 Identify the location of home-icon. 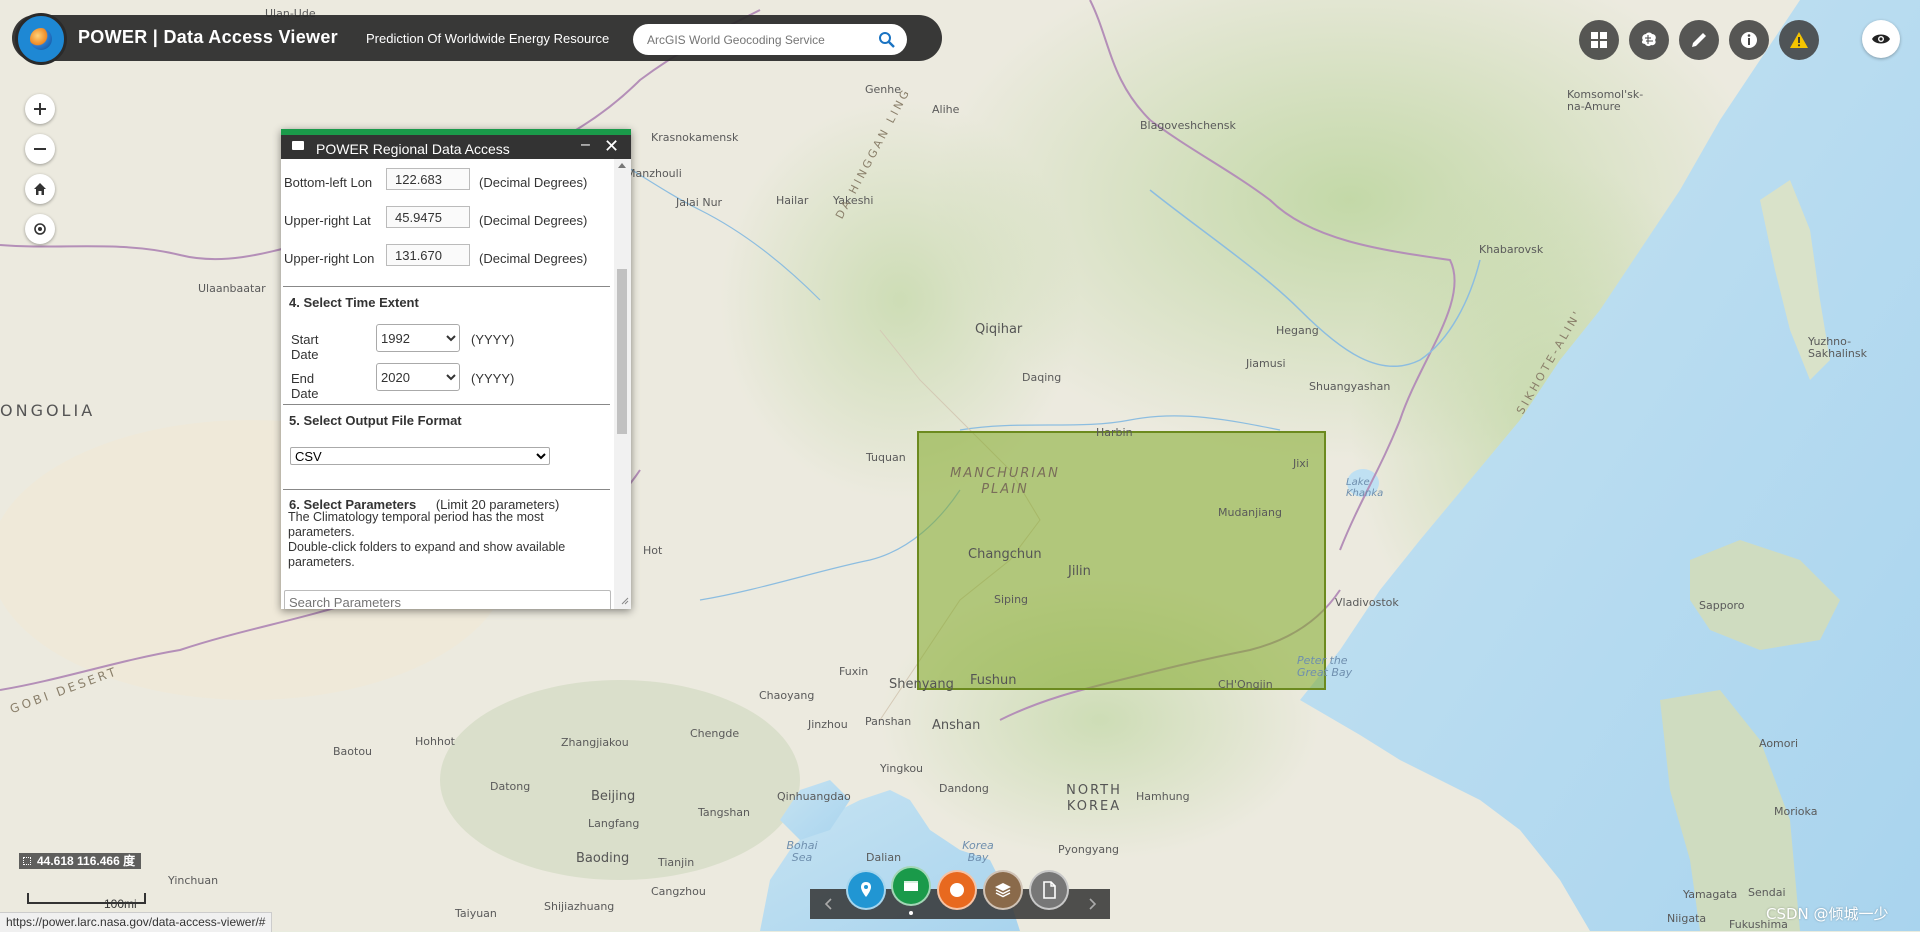
(40, 189).